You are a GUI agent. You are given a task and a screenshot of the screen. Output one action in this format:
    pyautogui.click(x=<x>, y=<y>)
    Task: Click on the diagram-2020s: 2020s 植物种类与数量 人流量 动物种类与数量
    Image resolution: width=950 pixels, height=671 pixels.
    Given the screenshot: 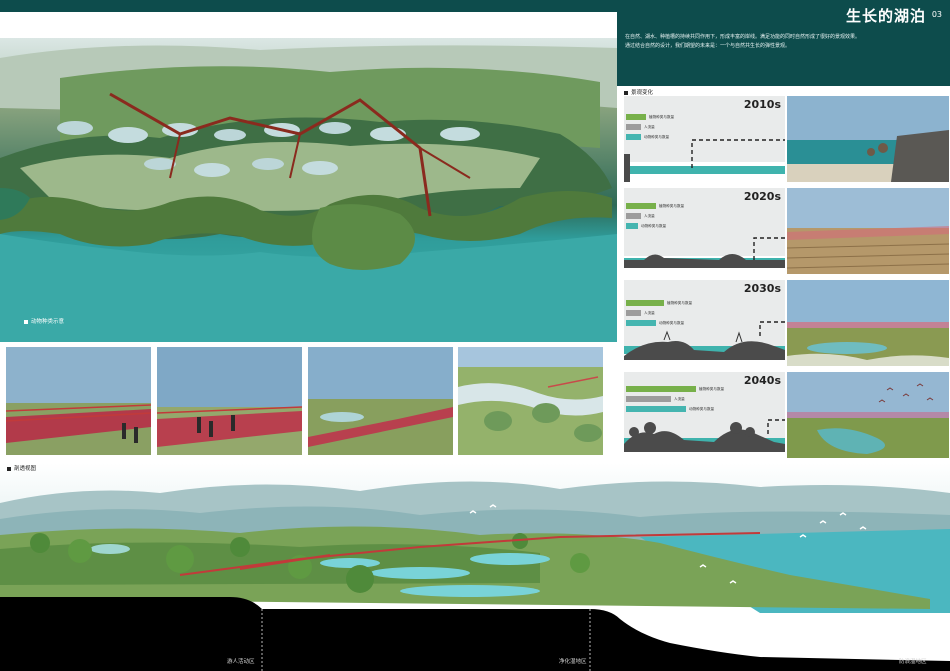 What is the action you would take?
    pyautogui.click(x=704, y=231)
    